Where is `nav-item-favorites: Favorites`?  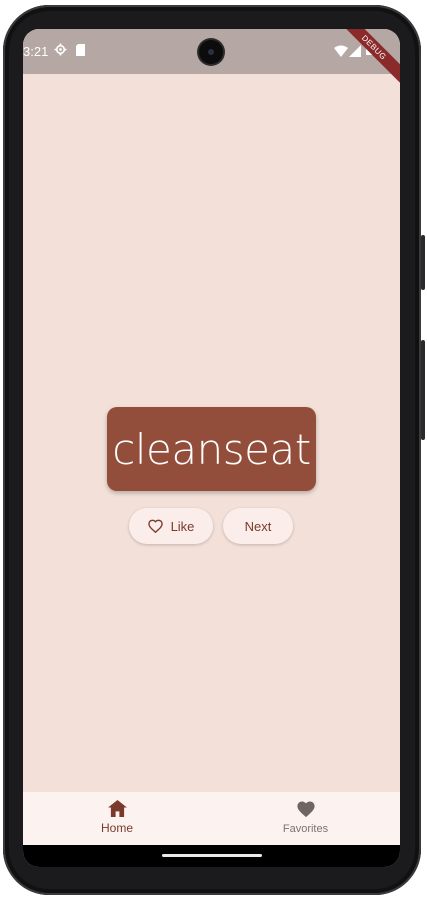
nav-item-favorites: Favorites is located at coordinates (305, 818).